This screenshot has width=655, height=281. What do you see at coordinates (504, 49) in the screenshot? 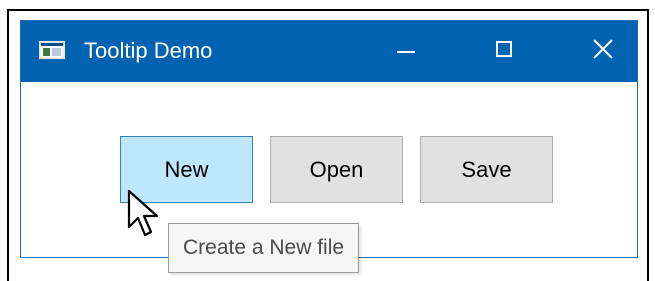
I see `maximize-icon` at bounding box center [504, 49].